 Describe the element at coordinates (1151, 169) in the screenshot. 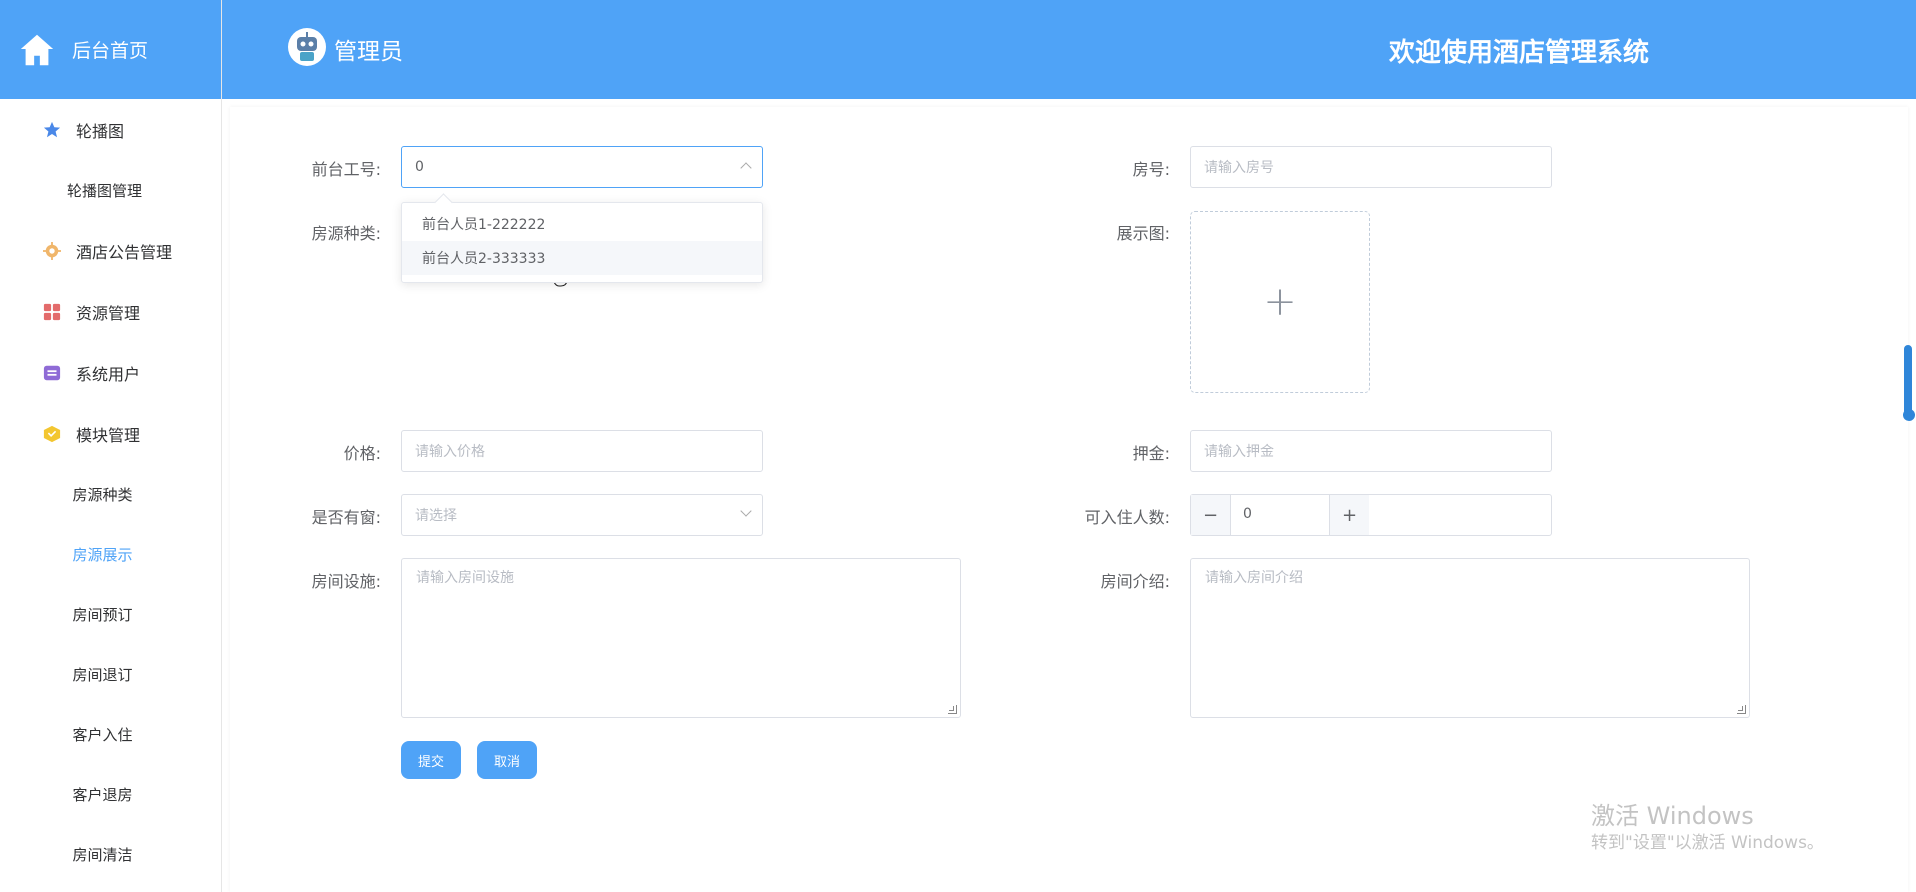

I see `room-no-label: 房号:` at that location.